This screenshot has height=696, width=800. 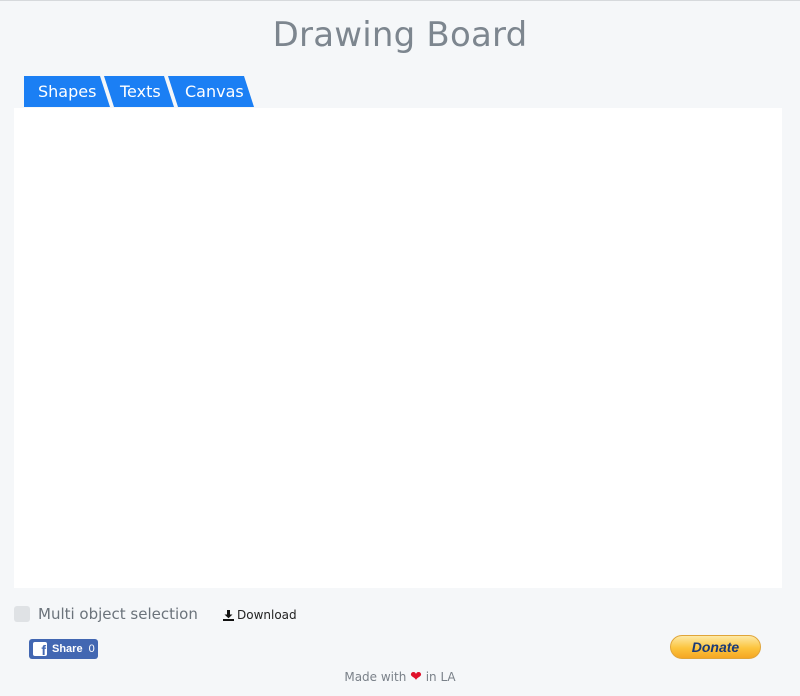 I want to click on multi-select-option: Multi object selection, so click(x=106, y=614).